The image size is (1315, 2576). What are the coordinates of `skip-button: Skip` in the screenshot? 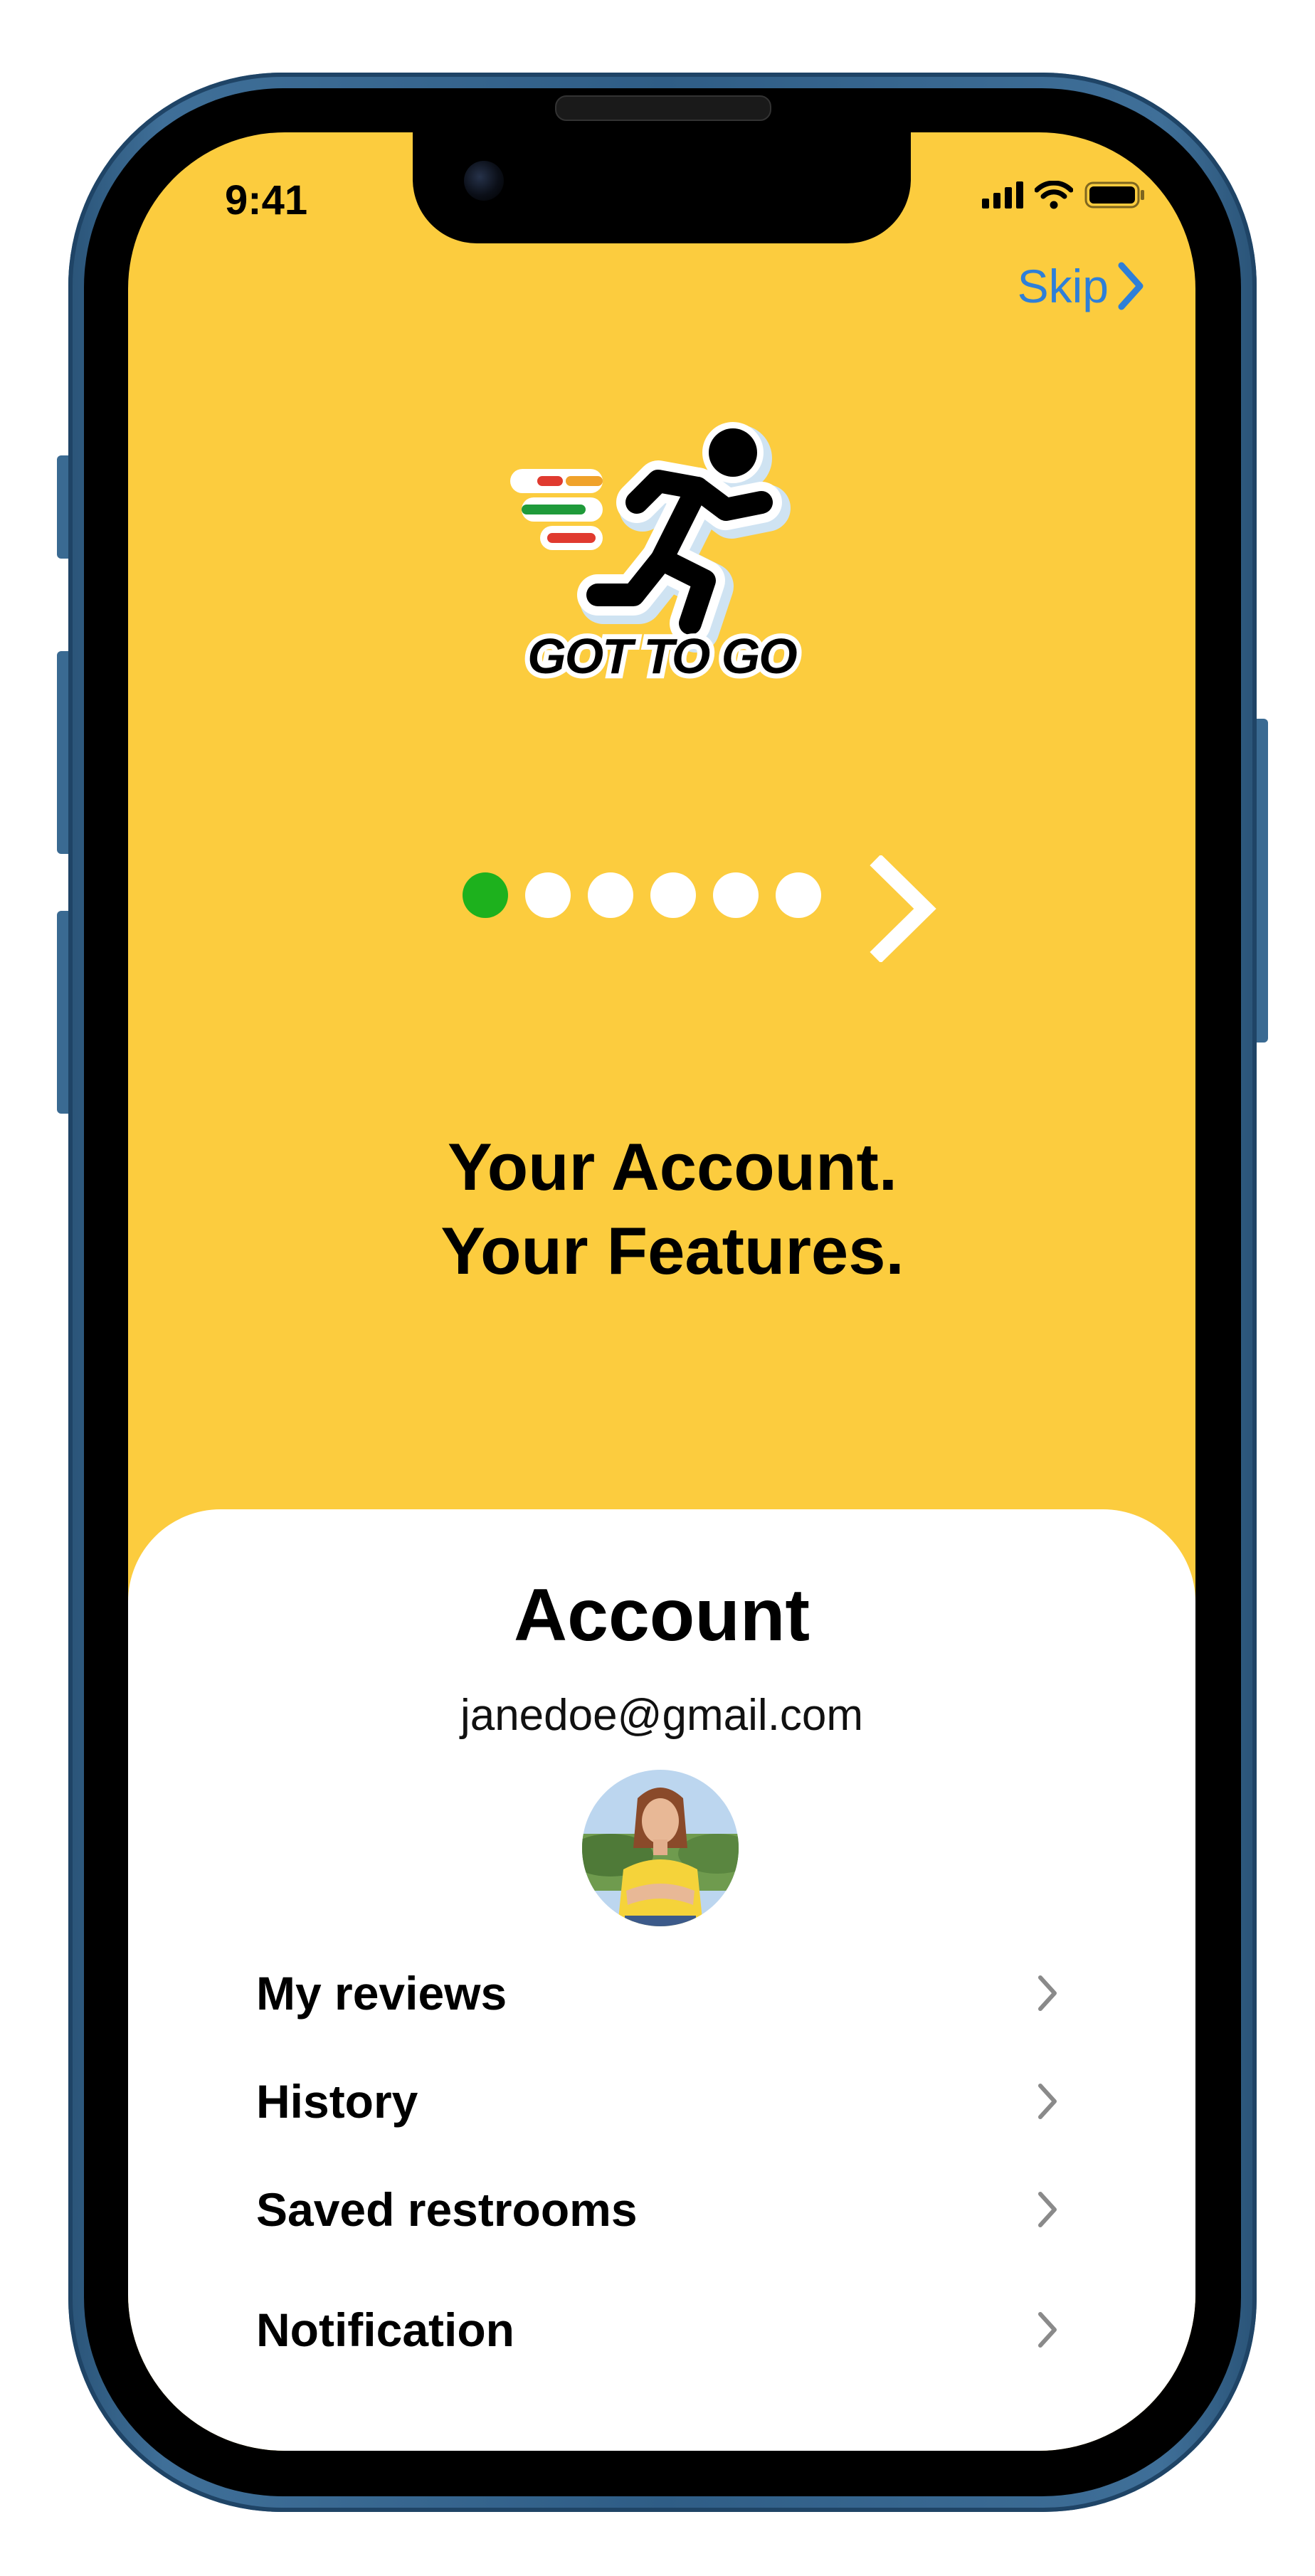 It's located at (1082, 286).